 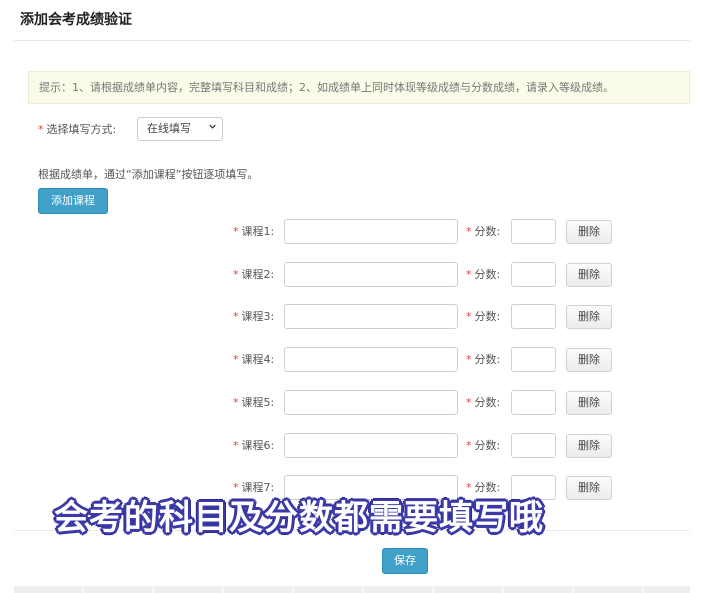 What do you see at coordinates (148, 174) in the screenshot?
I see `instruction-text: 根据成绩单，通过“添加课程”按钮逐项填写。` at bounding box center [148, 174].